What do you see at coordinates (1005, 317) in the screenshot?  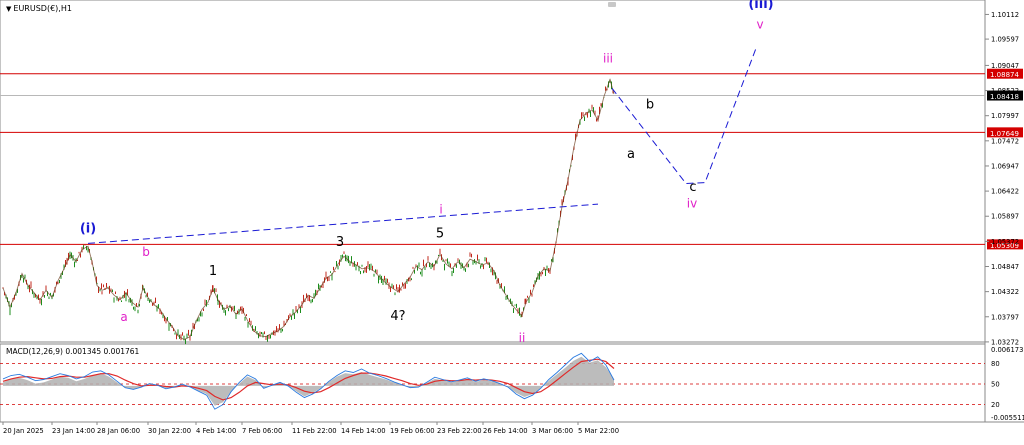 I see `price-axis-label: 1.03797` at bounding box center [1005, 317].